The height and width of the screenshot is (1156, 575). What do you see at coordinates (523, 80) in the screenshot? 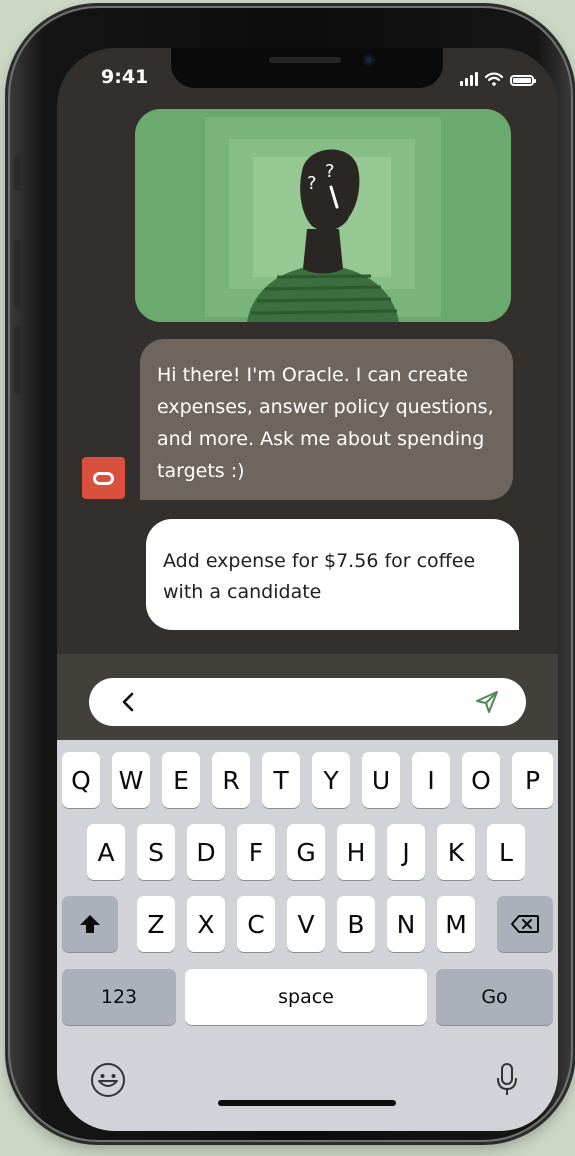
I see `battery-icon` at bounding box center [523, 80].